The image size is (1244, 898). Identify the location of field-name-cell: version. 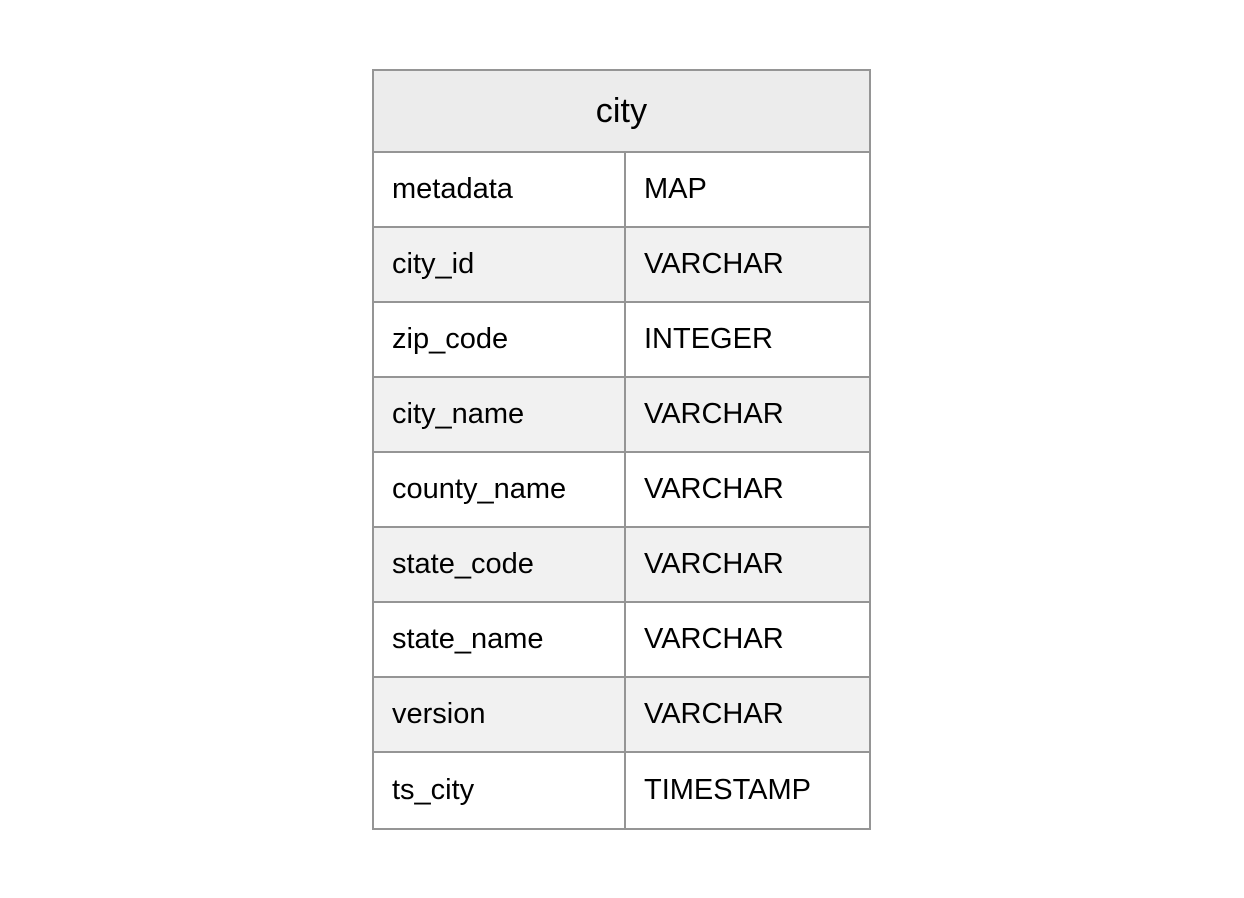
(500, 714).